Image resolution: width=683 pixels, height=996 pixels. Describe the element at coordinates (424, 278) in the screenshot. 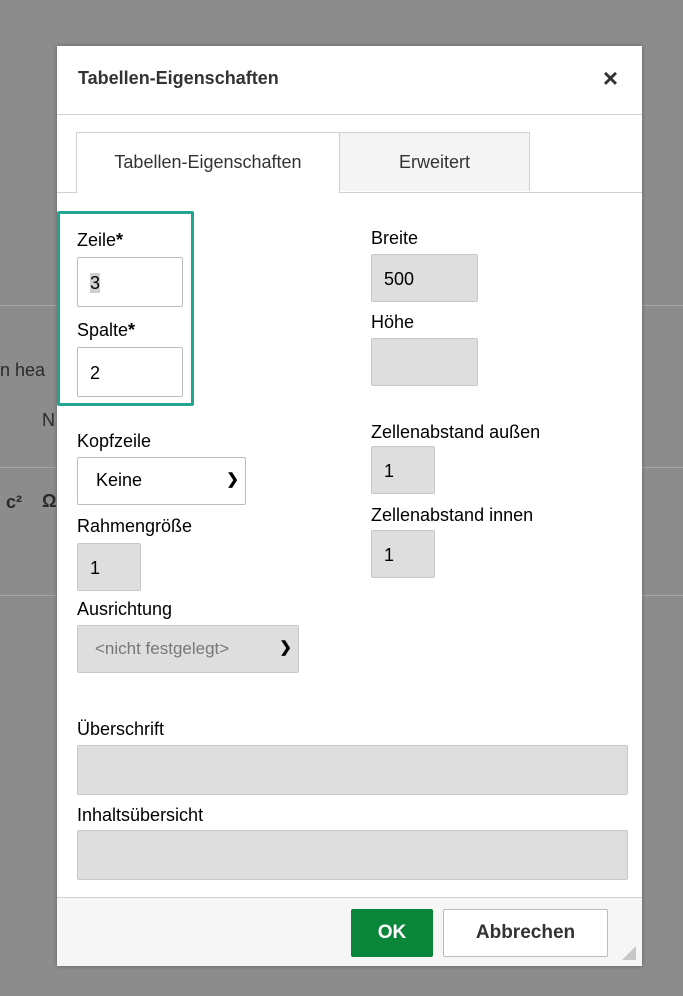

I see `breite-input: 500` at that location.